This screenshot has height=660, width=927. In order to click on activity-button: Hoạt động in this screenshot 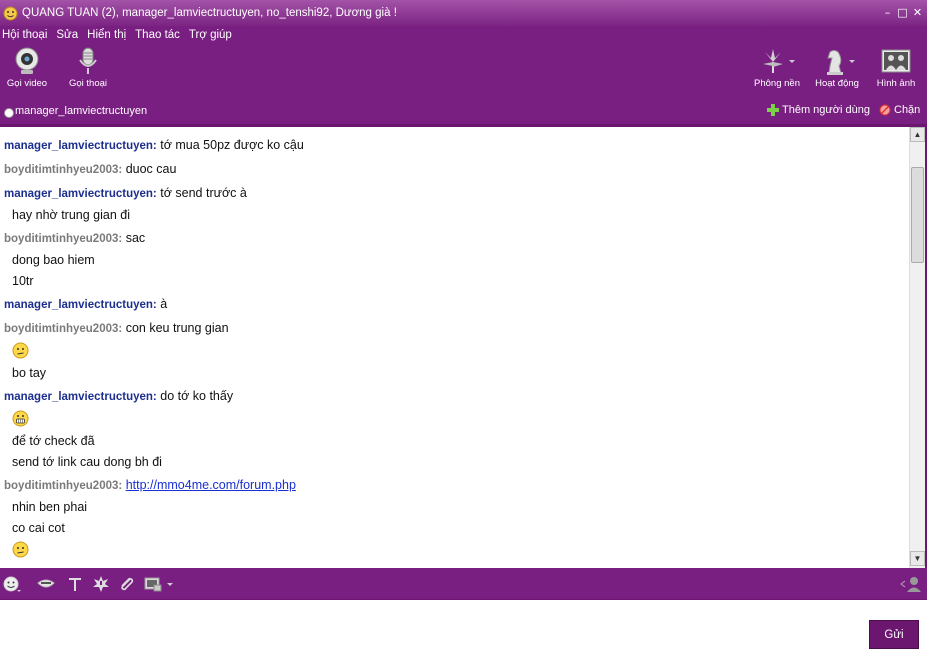, I will do `click(837, 67)`.